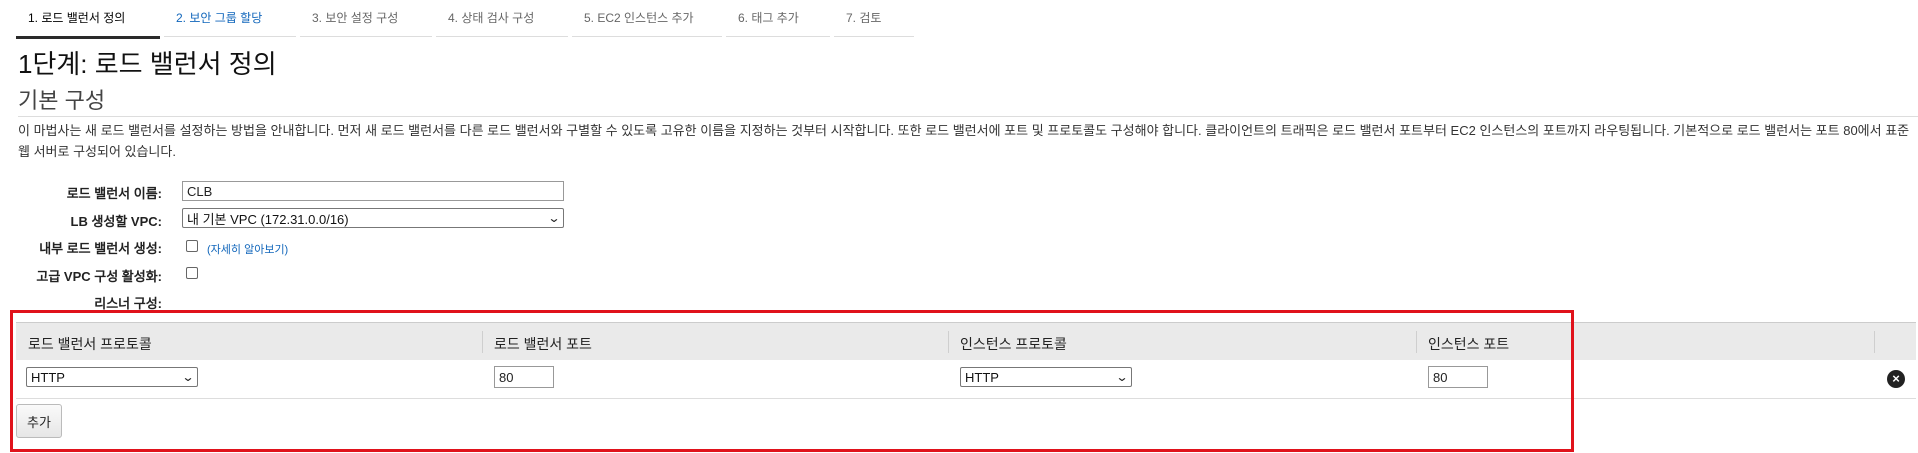 This screenshot has height=453, width=1918. I want to click on tab-step-4: 4. 상태 검사 구성, so click(502, 18).